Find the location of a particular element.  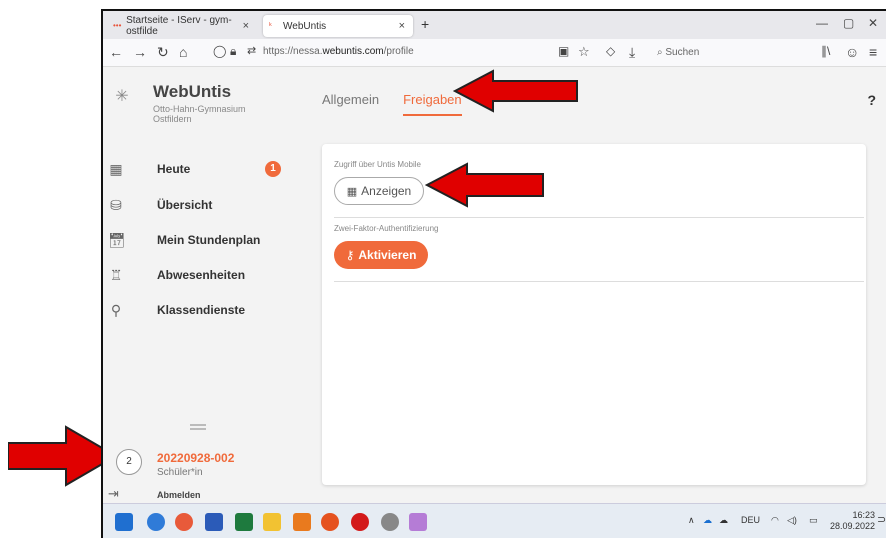

url-prefix: https://nessa. is located at coordinates (293, 51).